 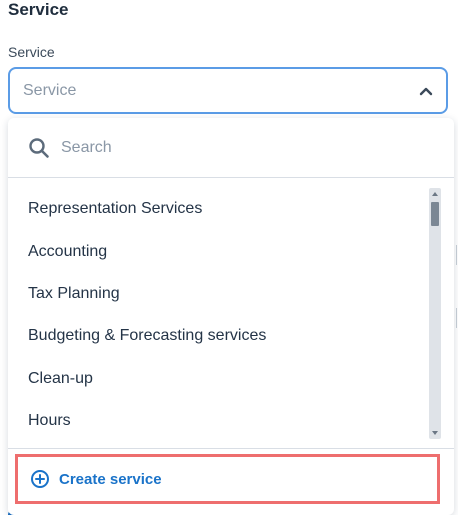 I want to click on dropdown-search-row, so click(x=231, y=148).